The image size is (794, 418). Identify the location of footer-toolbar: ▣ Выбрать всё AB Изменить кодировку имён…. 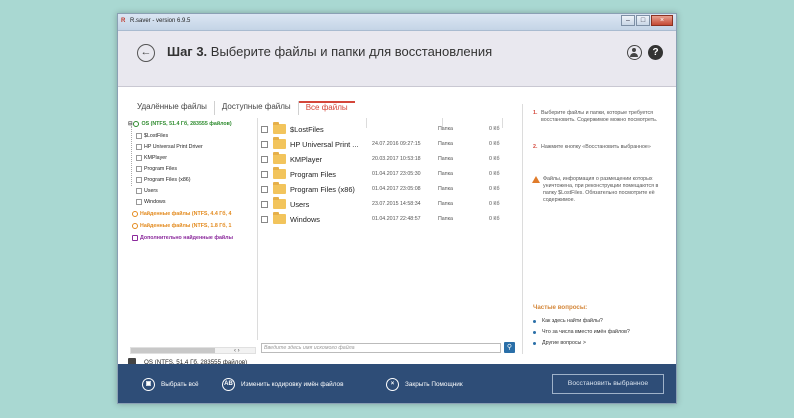
(397, 383).